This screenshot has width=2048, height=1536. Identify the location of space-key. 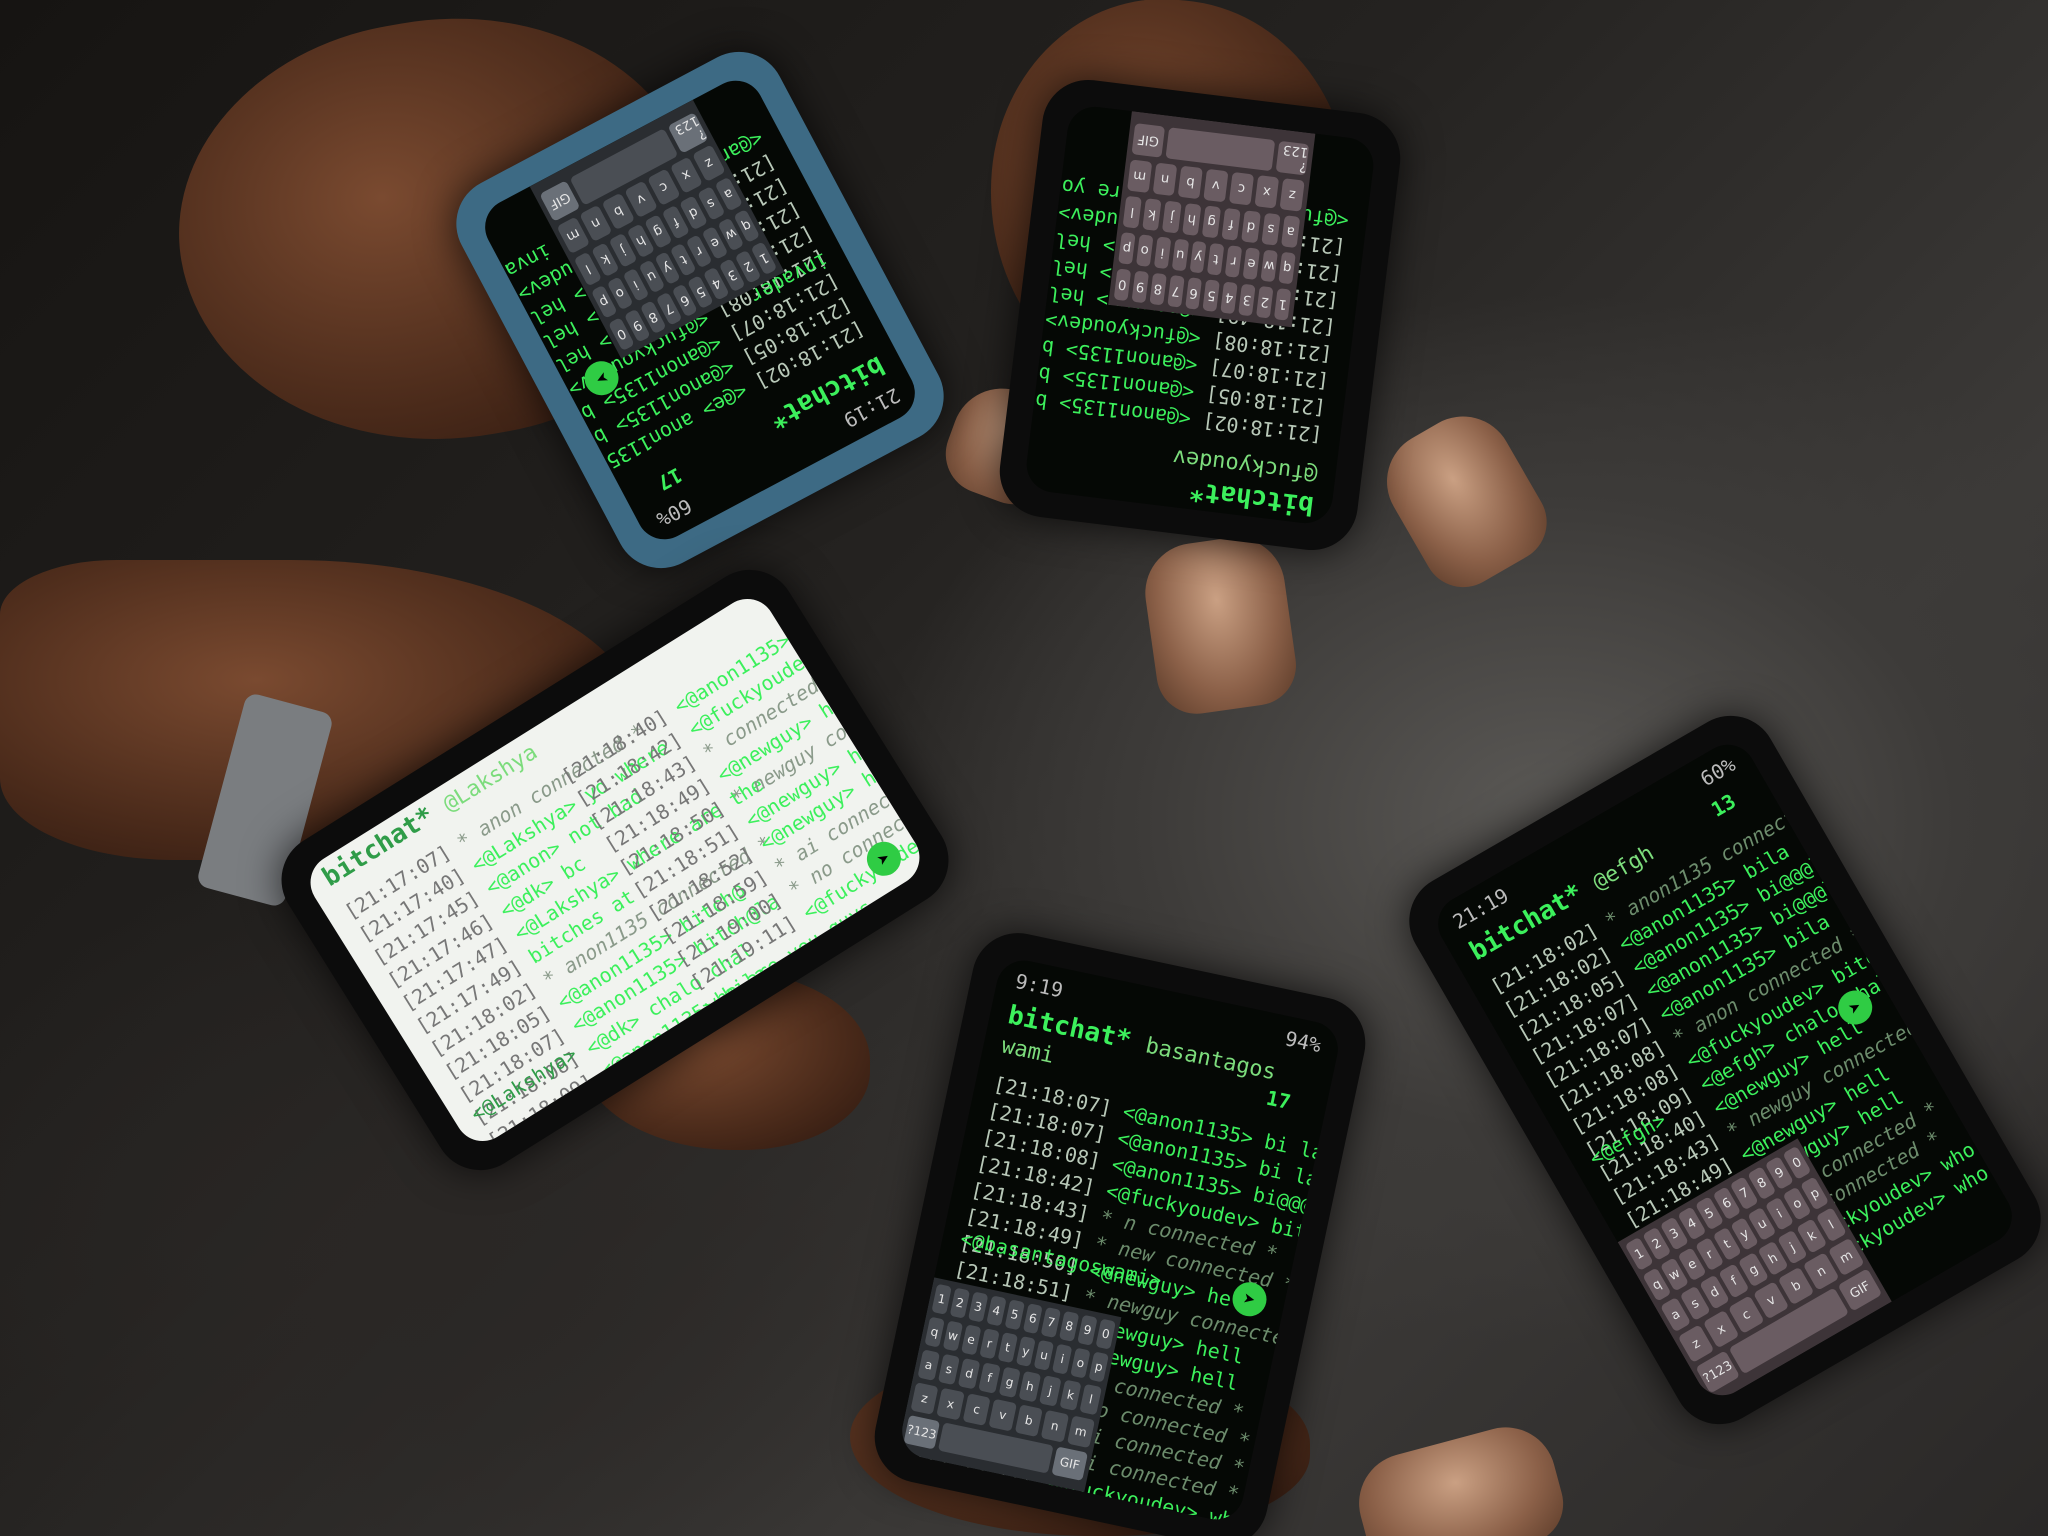
(1220, 149).